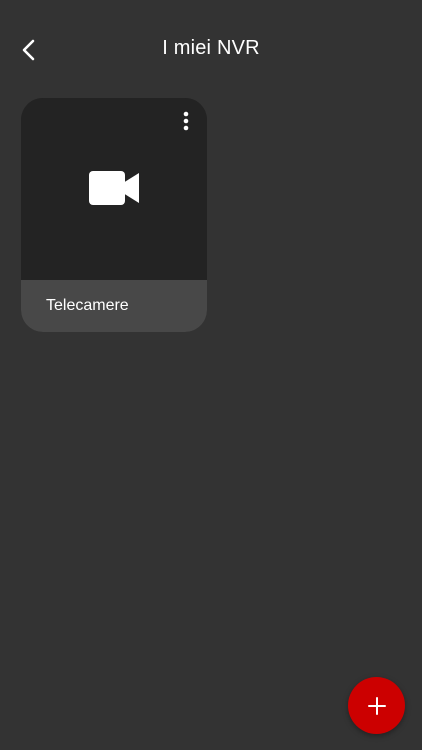 This screenshot has width=422, height=750. I want to click on video-camera-icon, so click(114, 188).